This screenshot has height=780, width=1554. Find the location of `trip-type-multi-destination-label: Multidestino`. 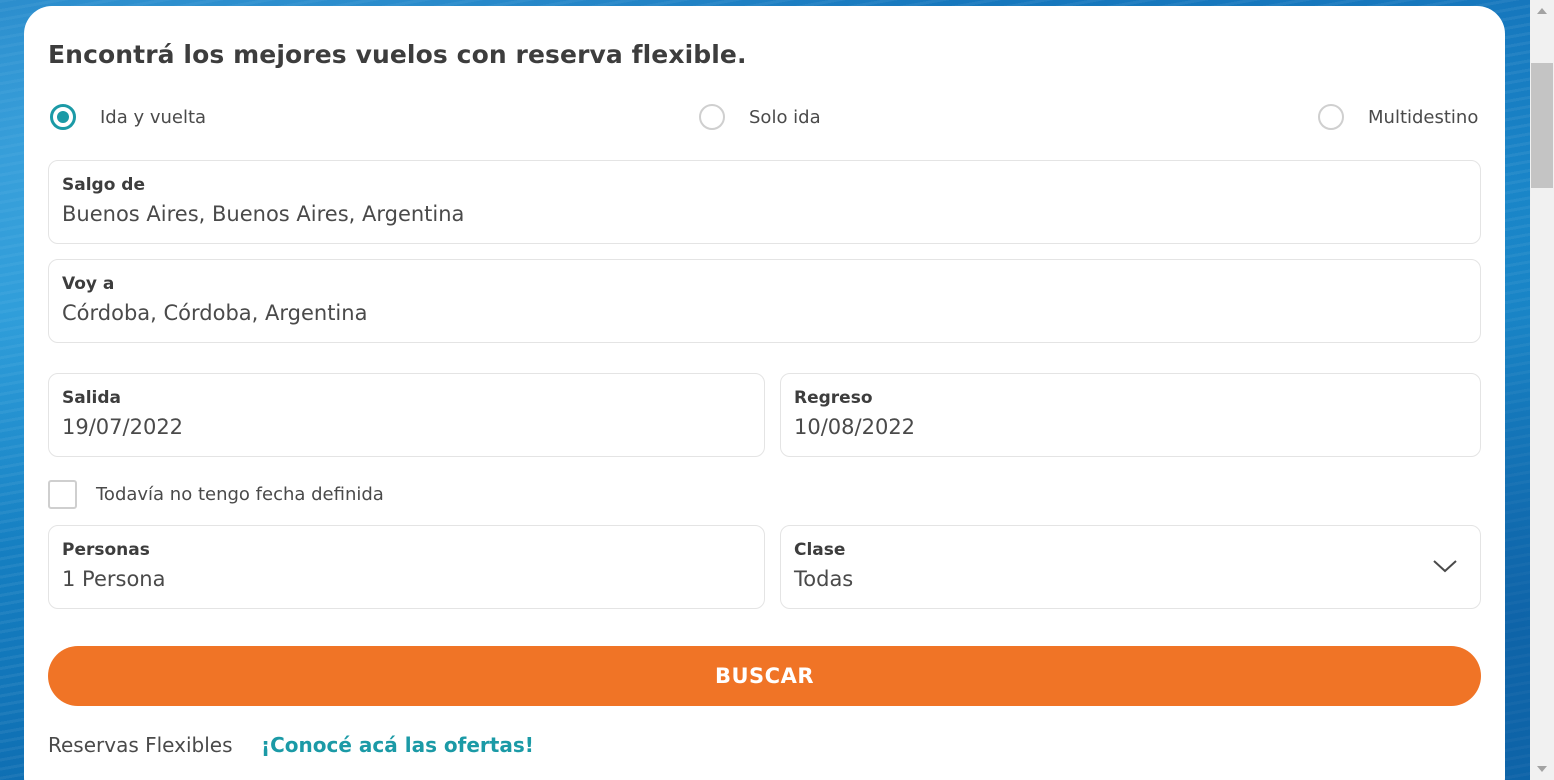

trip-type-multi-destination-label: Multidestino is located at coordinates (1423, 117).